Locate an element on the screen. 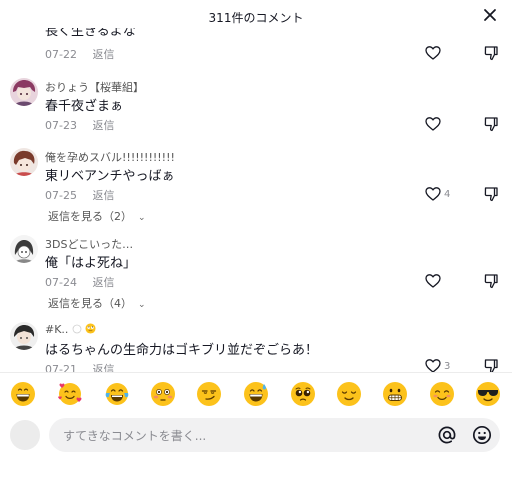 This screenshot has height=502, width=512. grinning-face-with-sweat-icon is located at coordinates (256, 394).